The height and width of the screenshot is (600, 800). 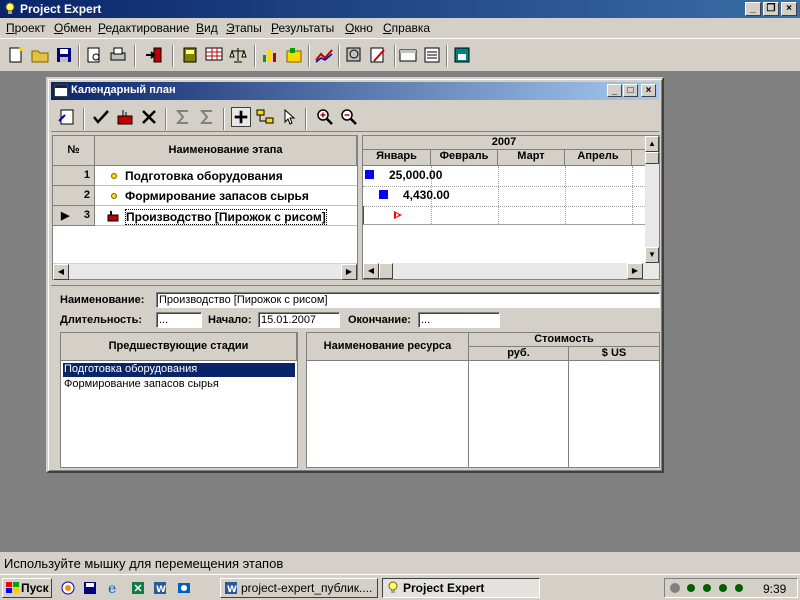 What do you see at coordinates (90, 588) in the screenshot?
I see `save-quicklaunch-icon` at bounding box center [90, 588].